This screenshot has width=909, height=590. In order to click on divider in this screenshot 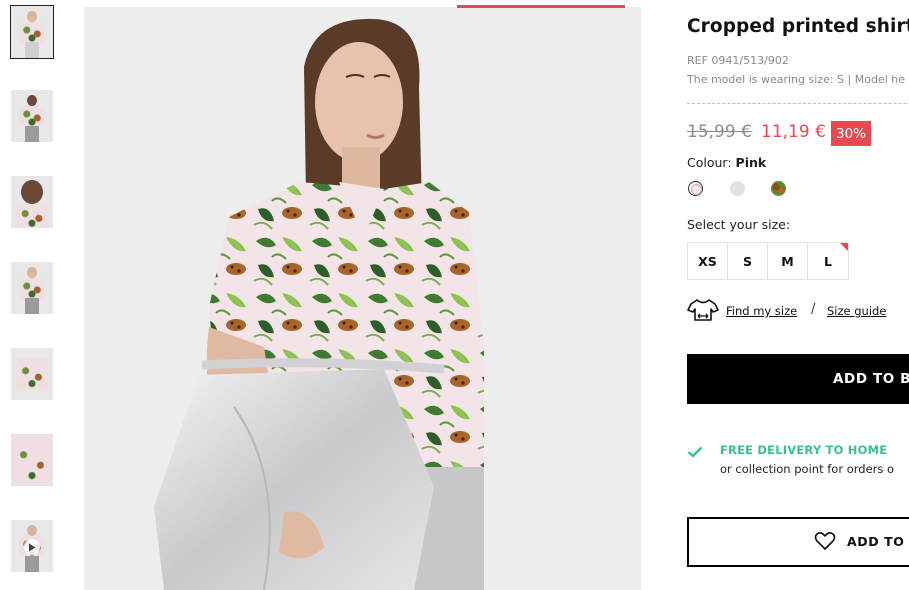, I will do `click(798, 103)`.